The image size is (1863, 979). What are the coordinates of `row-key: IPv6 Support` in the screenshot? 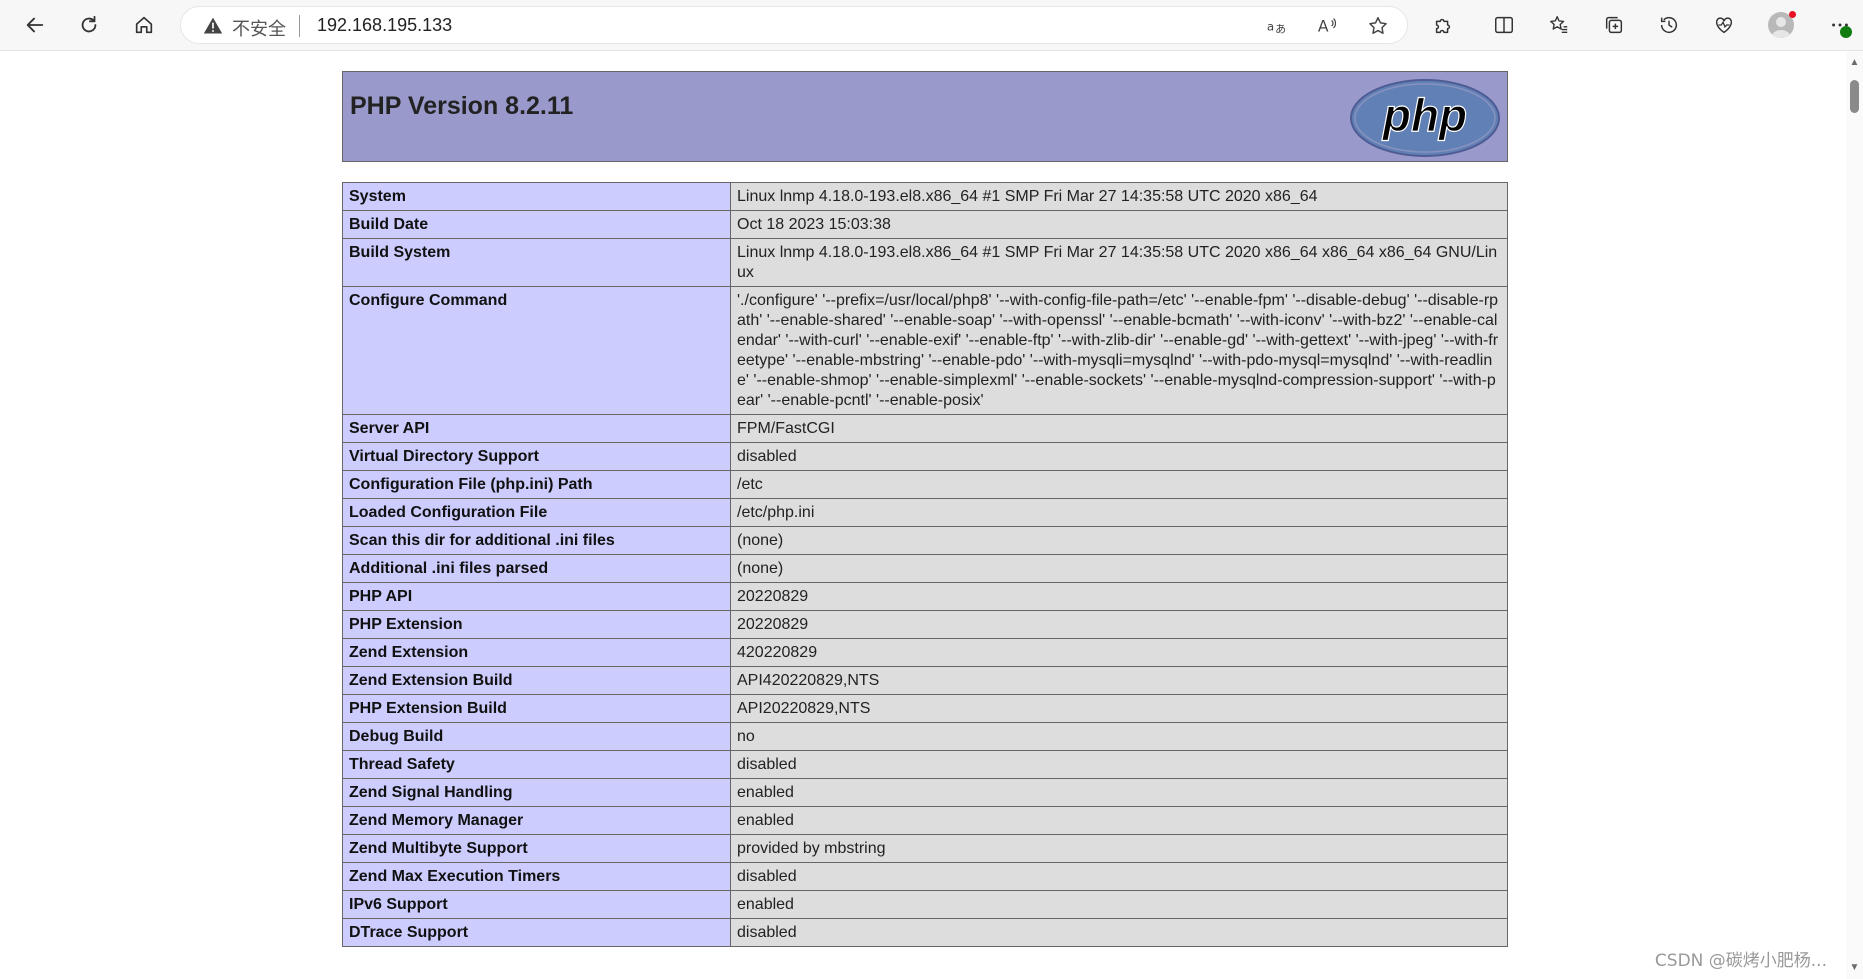 It's located at (536, 904).